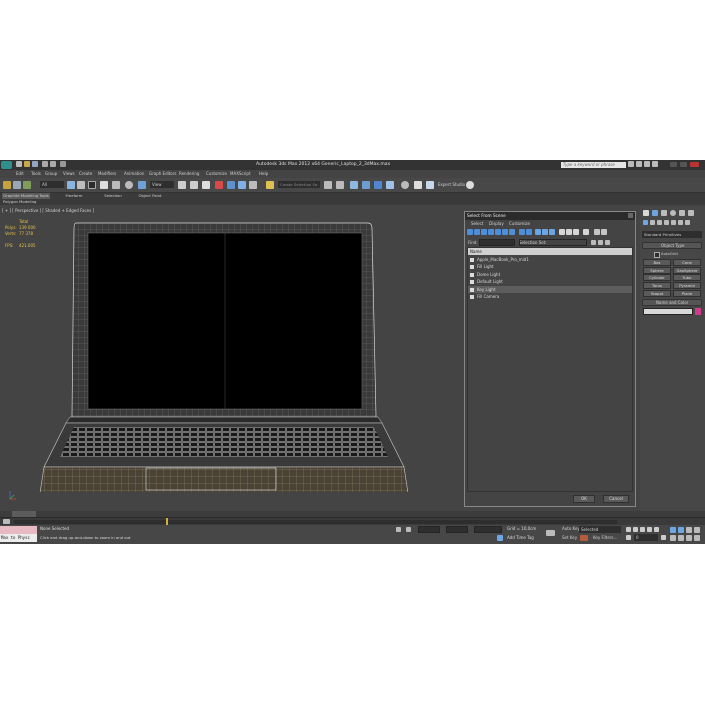  I want to click on create-sphere-button: Sphere, so click(657, 270).